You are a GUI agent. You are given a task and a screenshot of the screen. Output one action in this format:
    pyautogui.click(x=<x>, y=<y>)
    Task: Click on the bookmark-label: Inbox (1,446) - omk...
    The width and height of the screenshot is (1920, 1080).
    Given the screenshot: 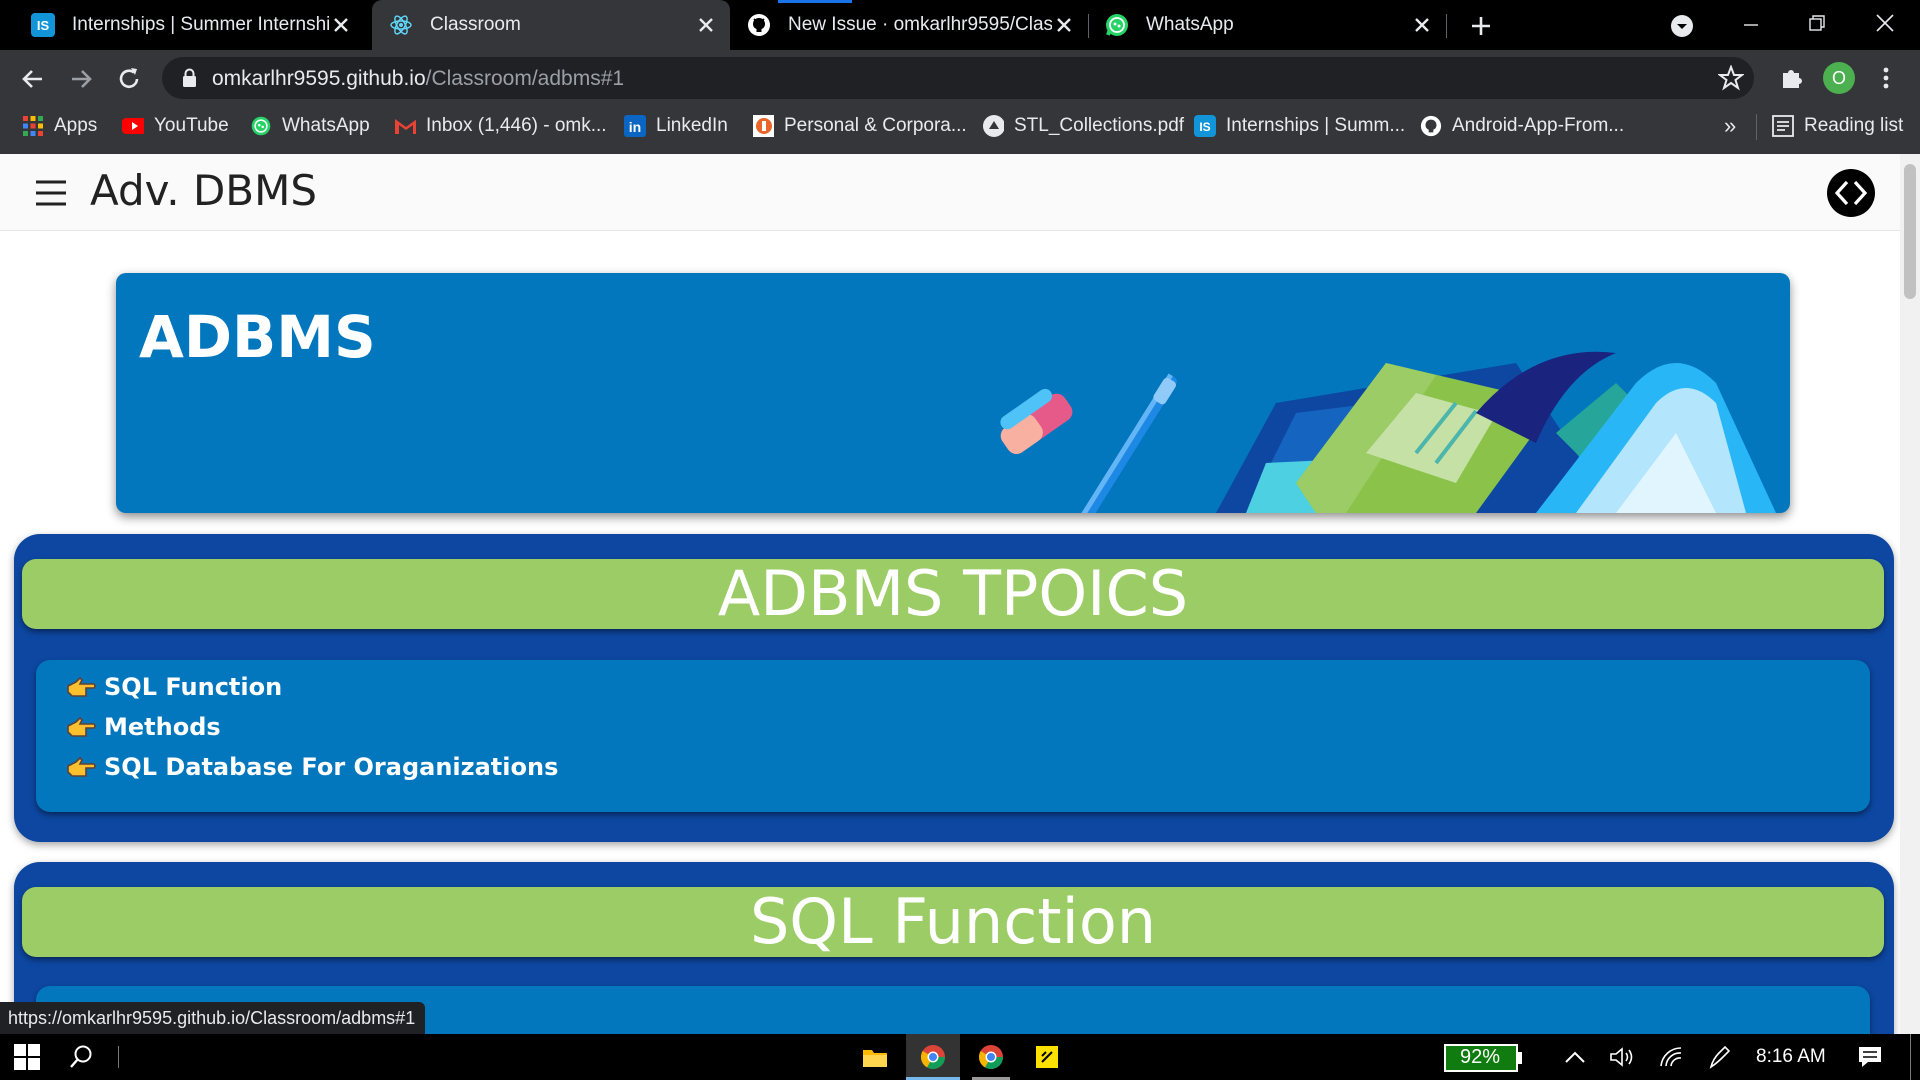 What is the action you would take?
    pyautogui.click(x=516, y=125)
    